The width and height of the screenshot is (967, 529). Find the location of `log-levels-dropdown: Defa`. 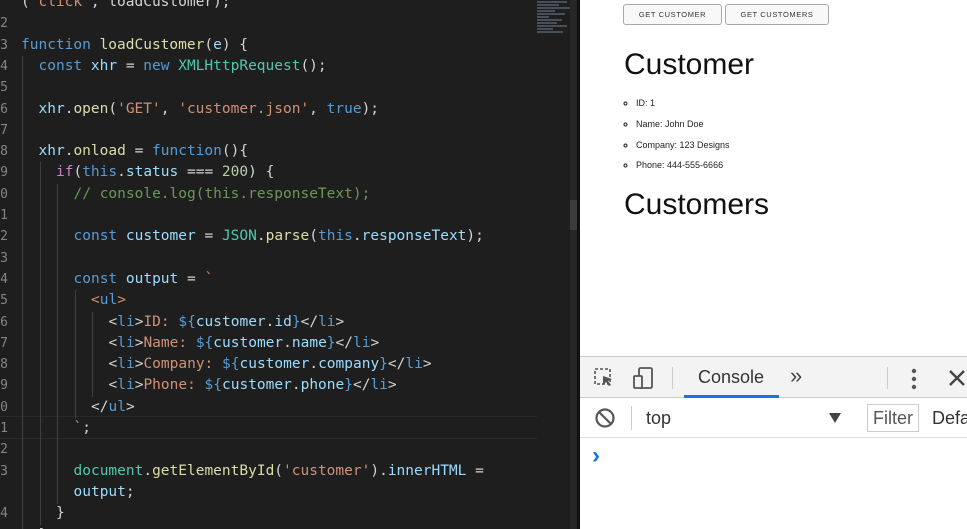

log-levels-dropdown: Defa is located at coordinates (949, 418).